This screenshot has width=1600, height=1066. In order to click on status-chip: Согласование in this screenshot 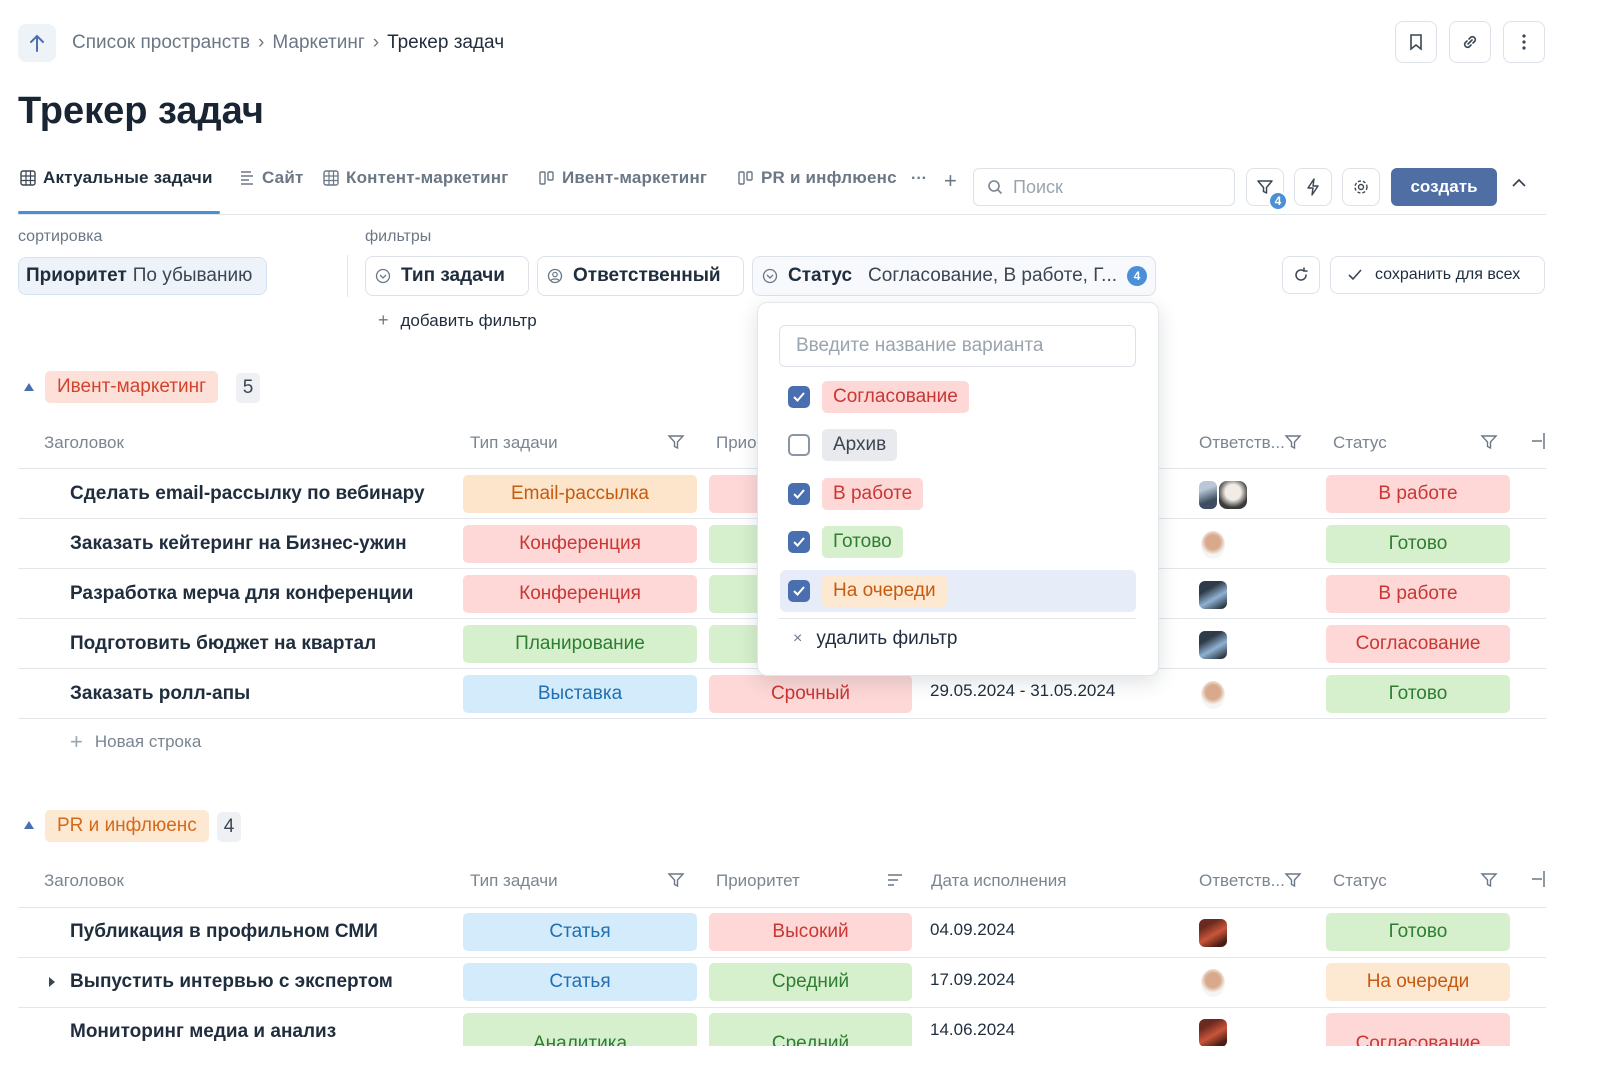, I will do `click(1418, 644)`.